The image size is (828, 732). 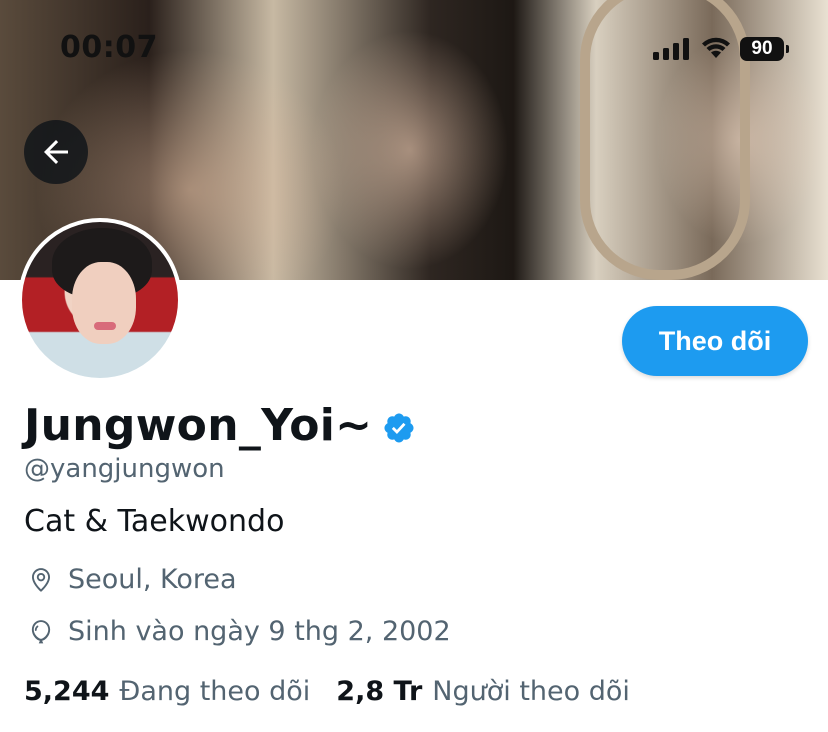 I want to click on balloon-icon, so click(x=41, y=631).